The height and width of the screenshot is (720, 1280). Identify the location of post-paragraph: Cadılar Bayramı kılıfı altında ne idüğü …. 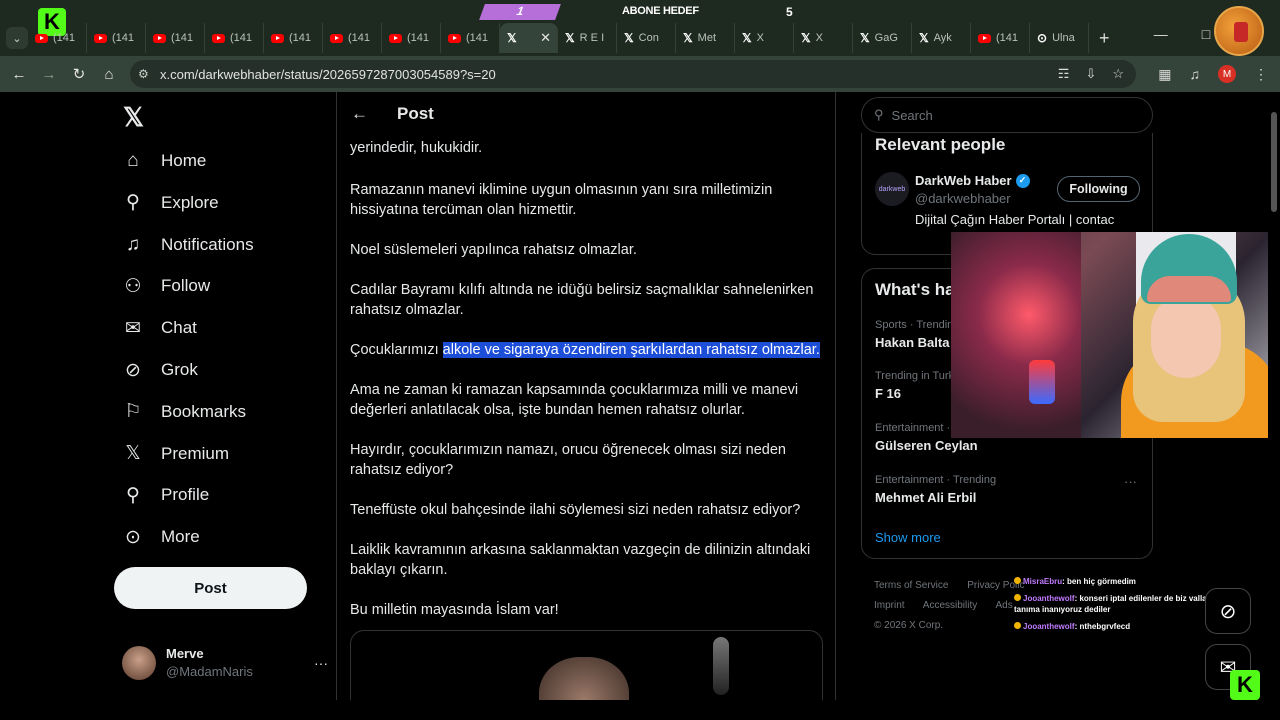
(582, 300).